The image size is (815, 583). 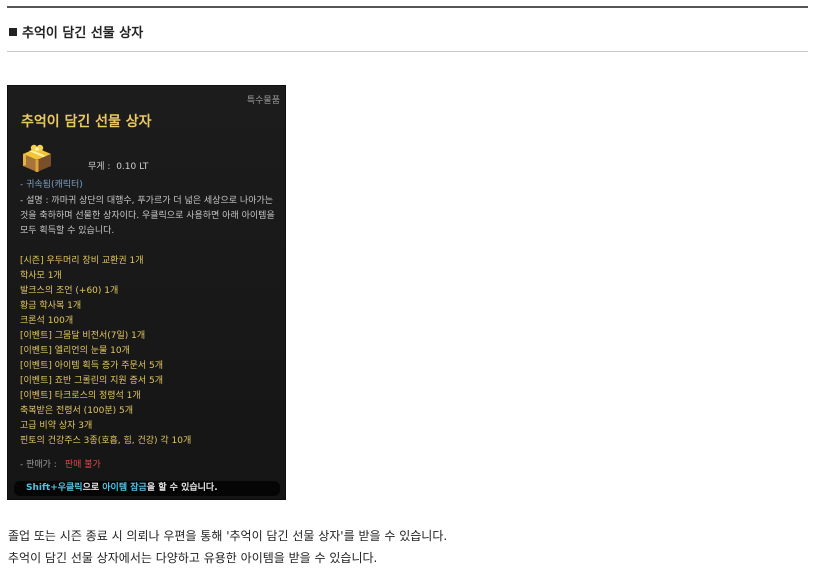 What do you see at coordinates (83, 336) in the screenshot?
I see `list-item: [이벤트] 그뭄달 비전서(7일) 1개` at bounding box center [83, 336].